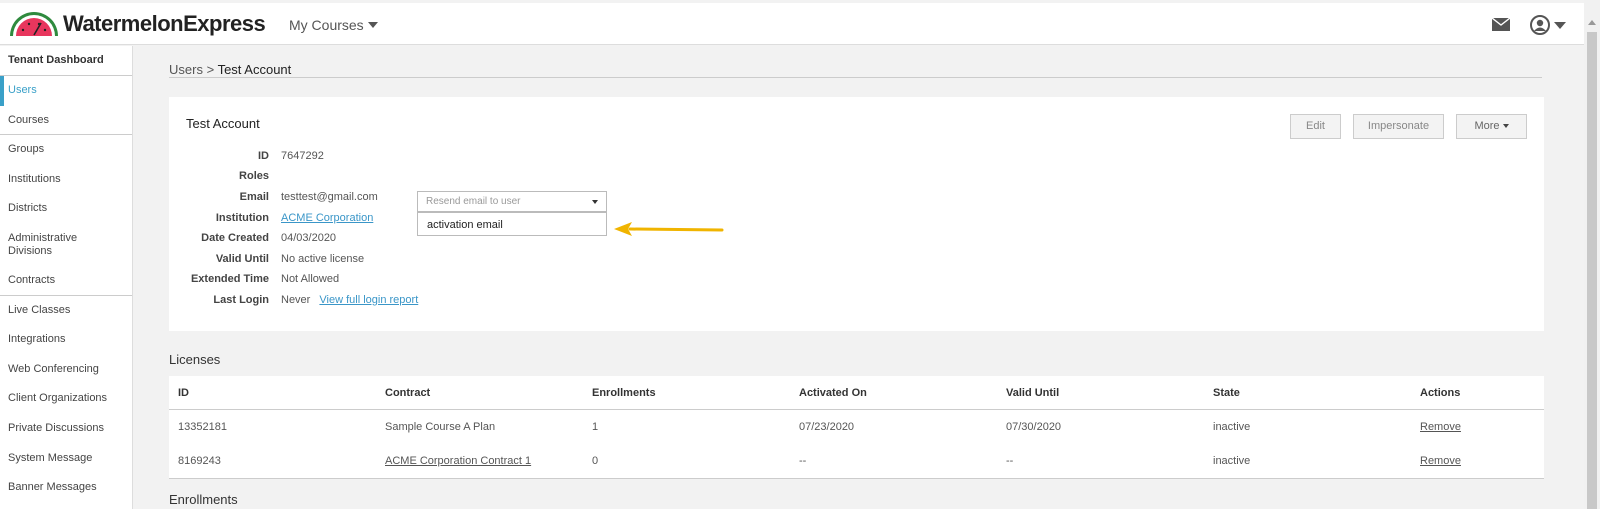  Describe the element at coordinates (855, 77) in the screenshot. I see `breadcrumb-divider` at that location.